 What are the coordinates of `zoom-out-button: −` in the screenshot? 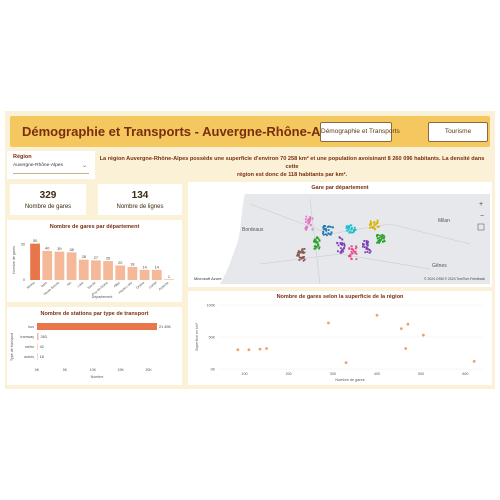 It's located at (482, 216).